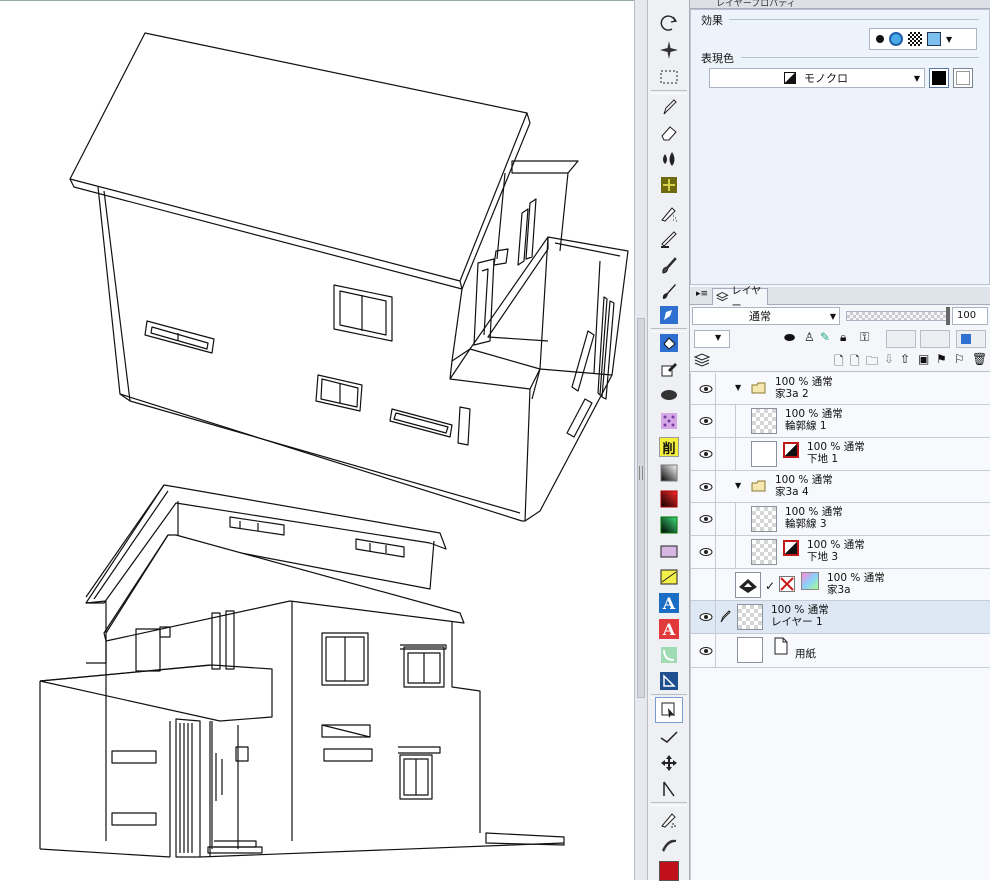 The height and width of the screenshot is (884, 990). I want to click on blend-icon, so click(669, 239).